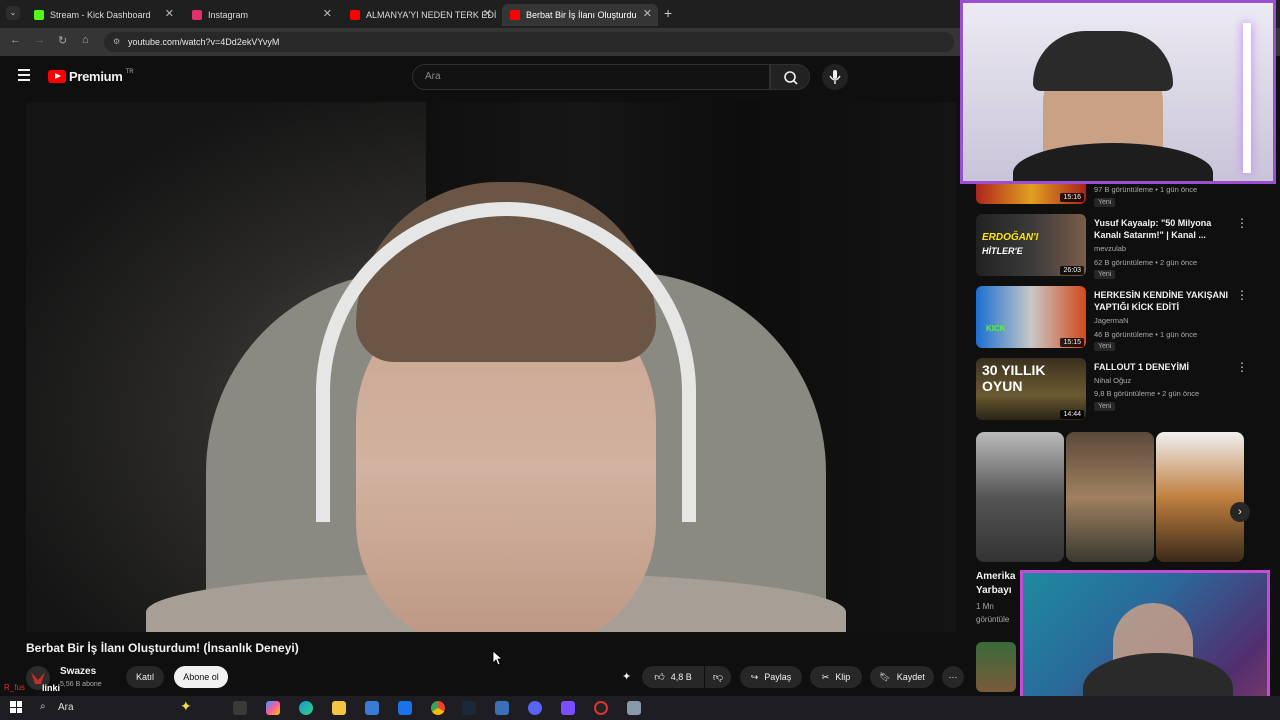  What do you see at coordinates (1142, 367) in the screenshot?
I see `video-title: FALLOUT 1 DENEYİMİ` at bounding box center [1142, 367].